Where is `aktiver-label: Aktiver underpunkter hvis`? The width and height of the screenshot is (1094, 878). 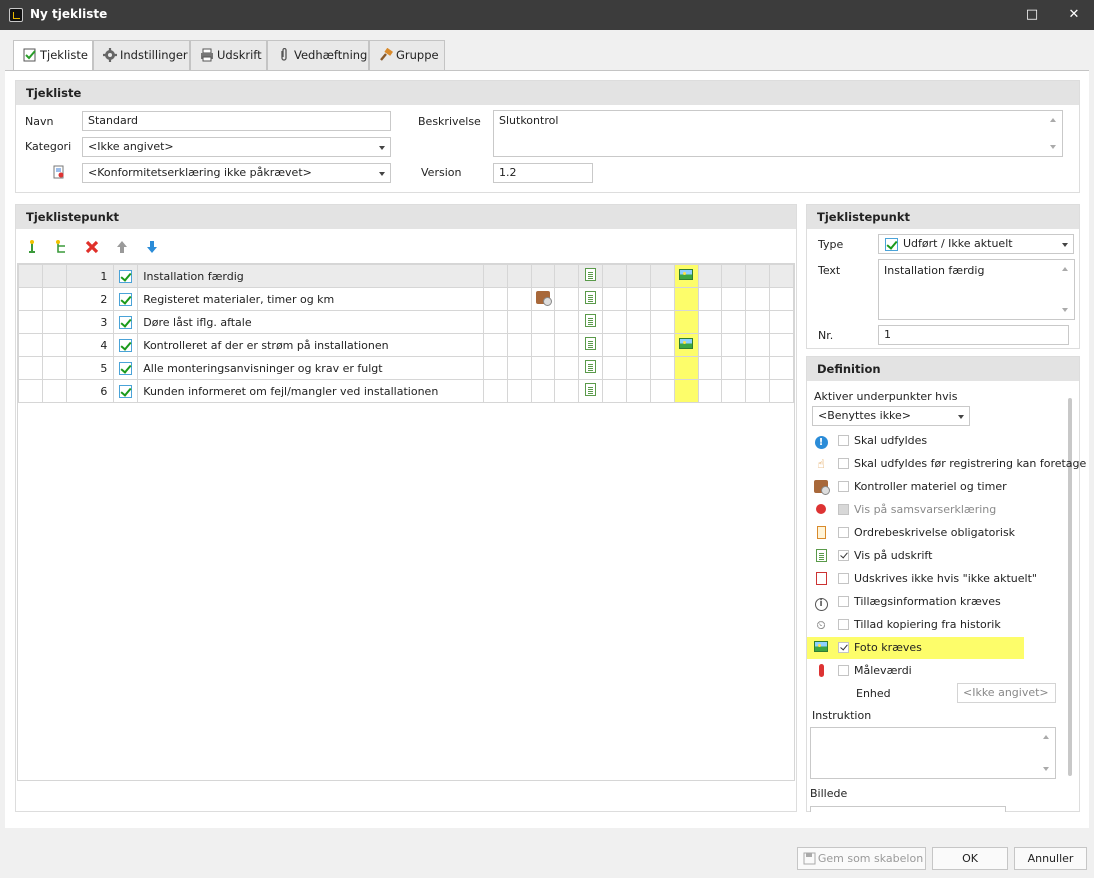
aktiver-label: Aktiver underpunkter hvis is located at coordinates (886, 396).